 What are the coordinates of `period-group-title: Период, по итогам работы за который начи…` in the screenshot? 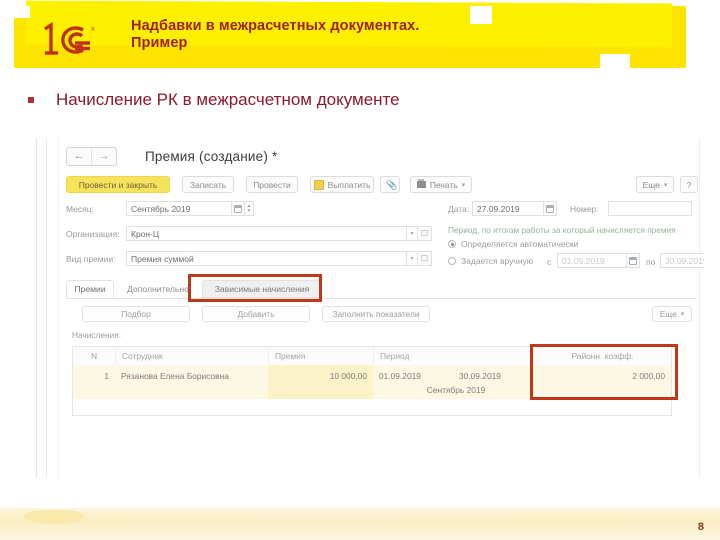 It's located at (562, 230).